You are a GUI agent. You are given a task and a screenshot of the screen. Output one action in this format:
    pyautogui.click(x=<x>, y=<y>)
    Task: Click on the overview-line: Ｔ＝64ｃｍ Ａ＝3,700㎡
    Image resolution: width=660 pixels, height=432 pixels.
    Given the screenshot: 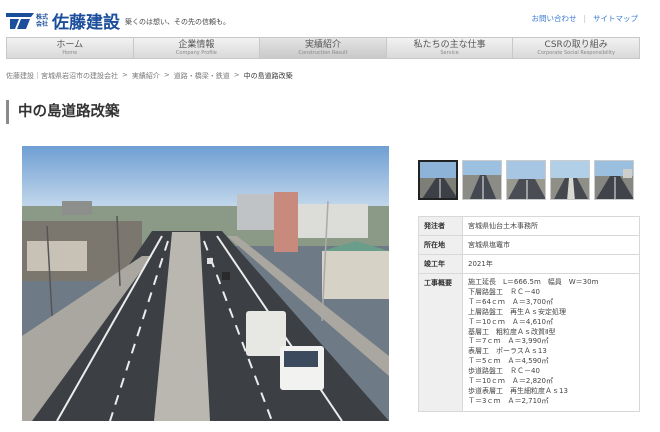 What is the action you would take?
    pyautogui.click(x=510, y=301)
    